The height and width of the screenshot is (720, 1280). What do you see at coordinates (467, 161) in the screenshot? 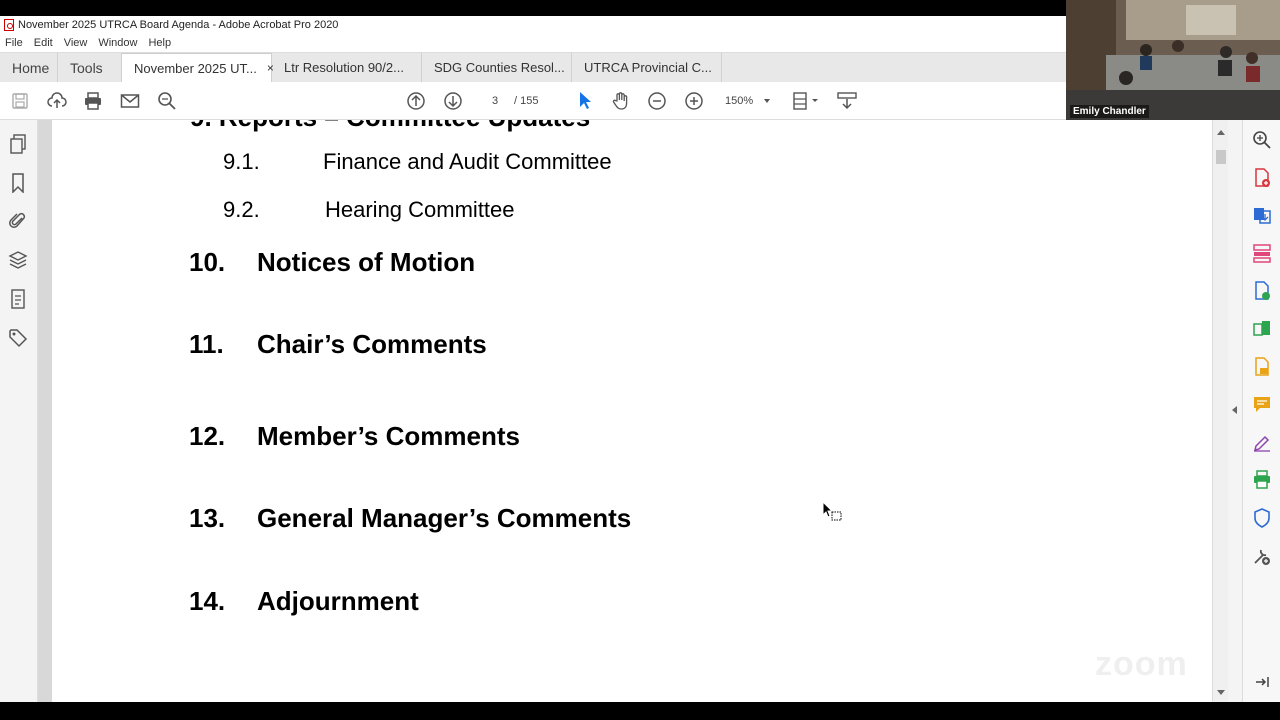
I see `sub-item-text: Finance and Audit Committee` at bounding box center [467, 161].